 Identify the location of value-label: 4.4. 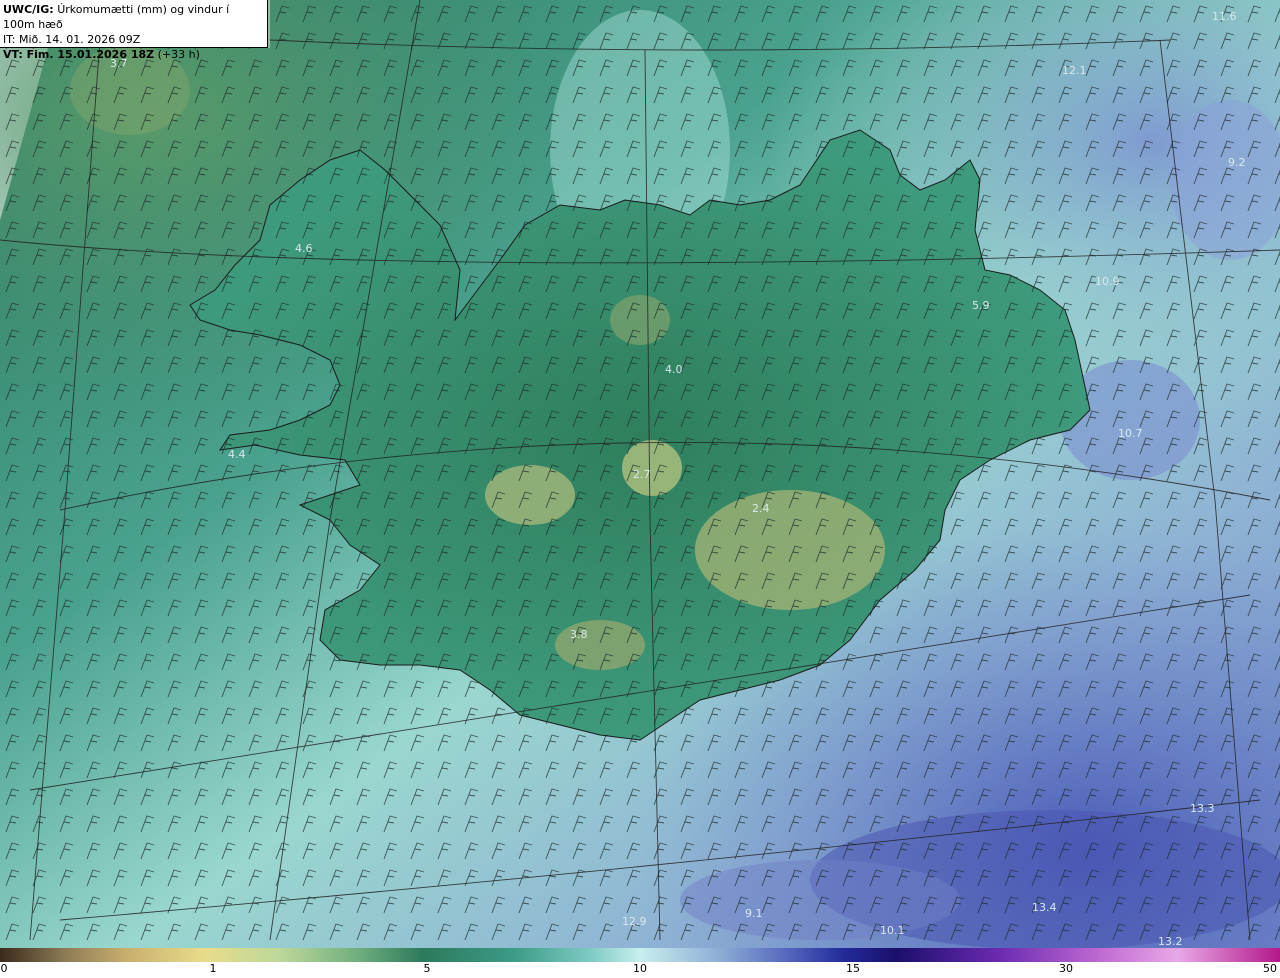
(237, 454).